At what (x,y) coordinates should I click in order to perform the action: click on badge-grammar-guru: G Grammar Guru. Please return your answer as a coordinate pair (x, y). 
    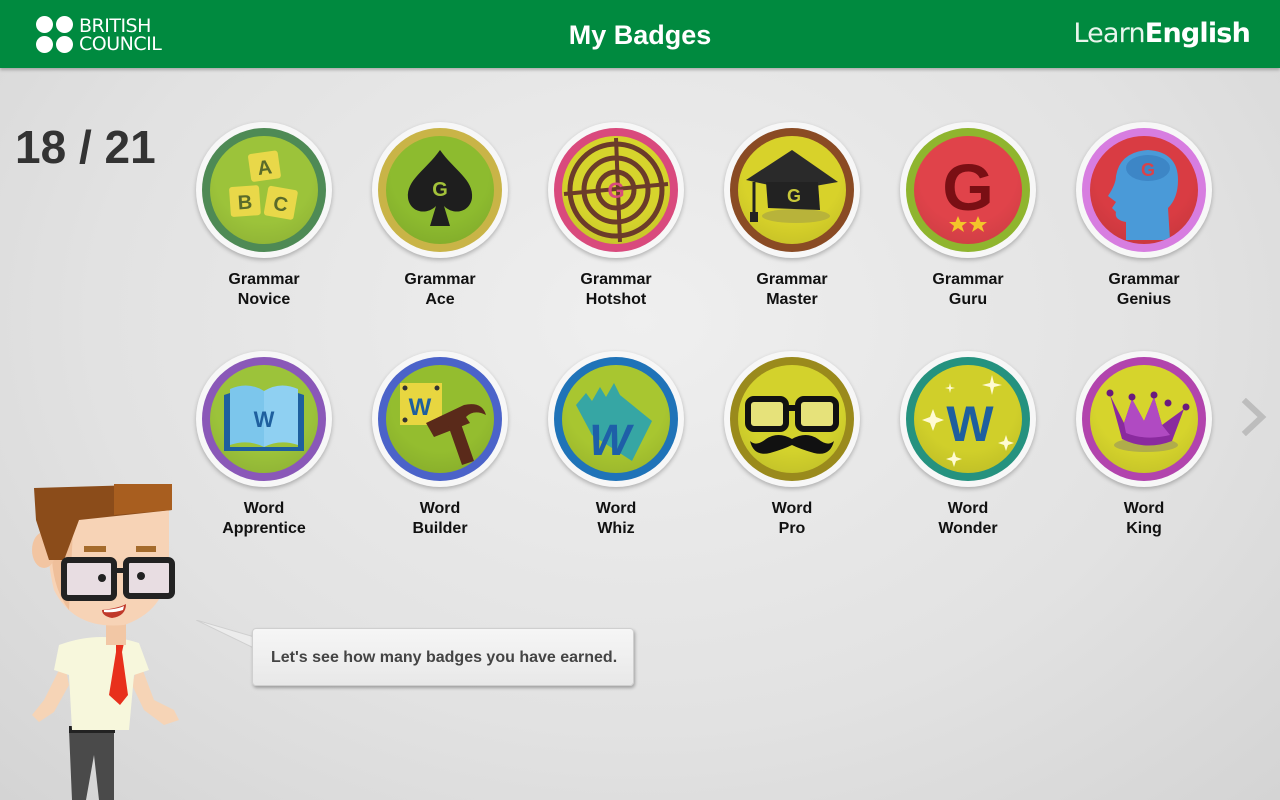
    Looking at the image, I should click on (968, 216).